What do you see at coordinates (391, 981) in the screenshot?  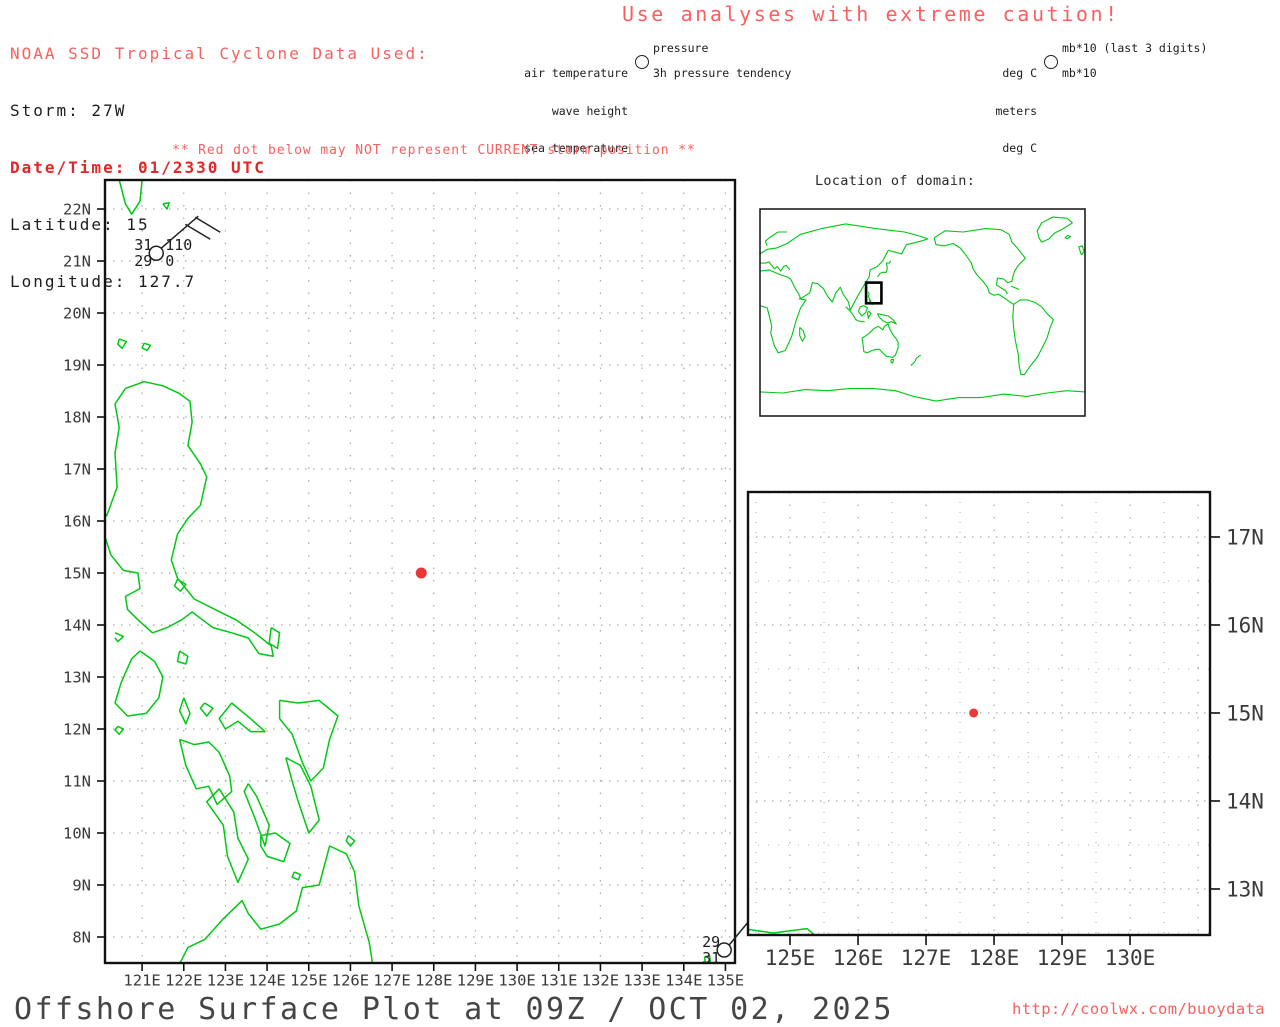 I see `lon-tick-label: 127E` at bounding box center [391, 981].